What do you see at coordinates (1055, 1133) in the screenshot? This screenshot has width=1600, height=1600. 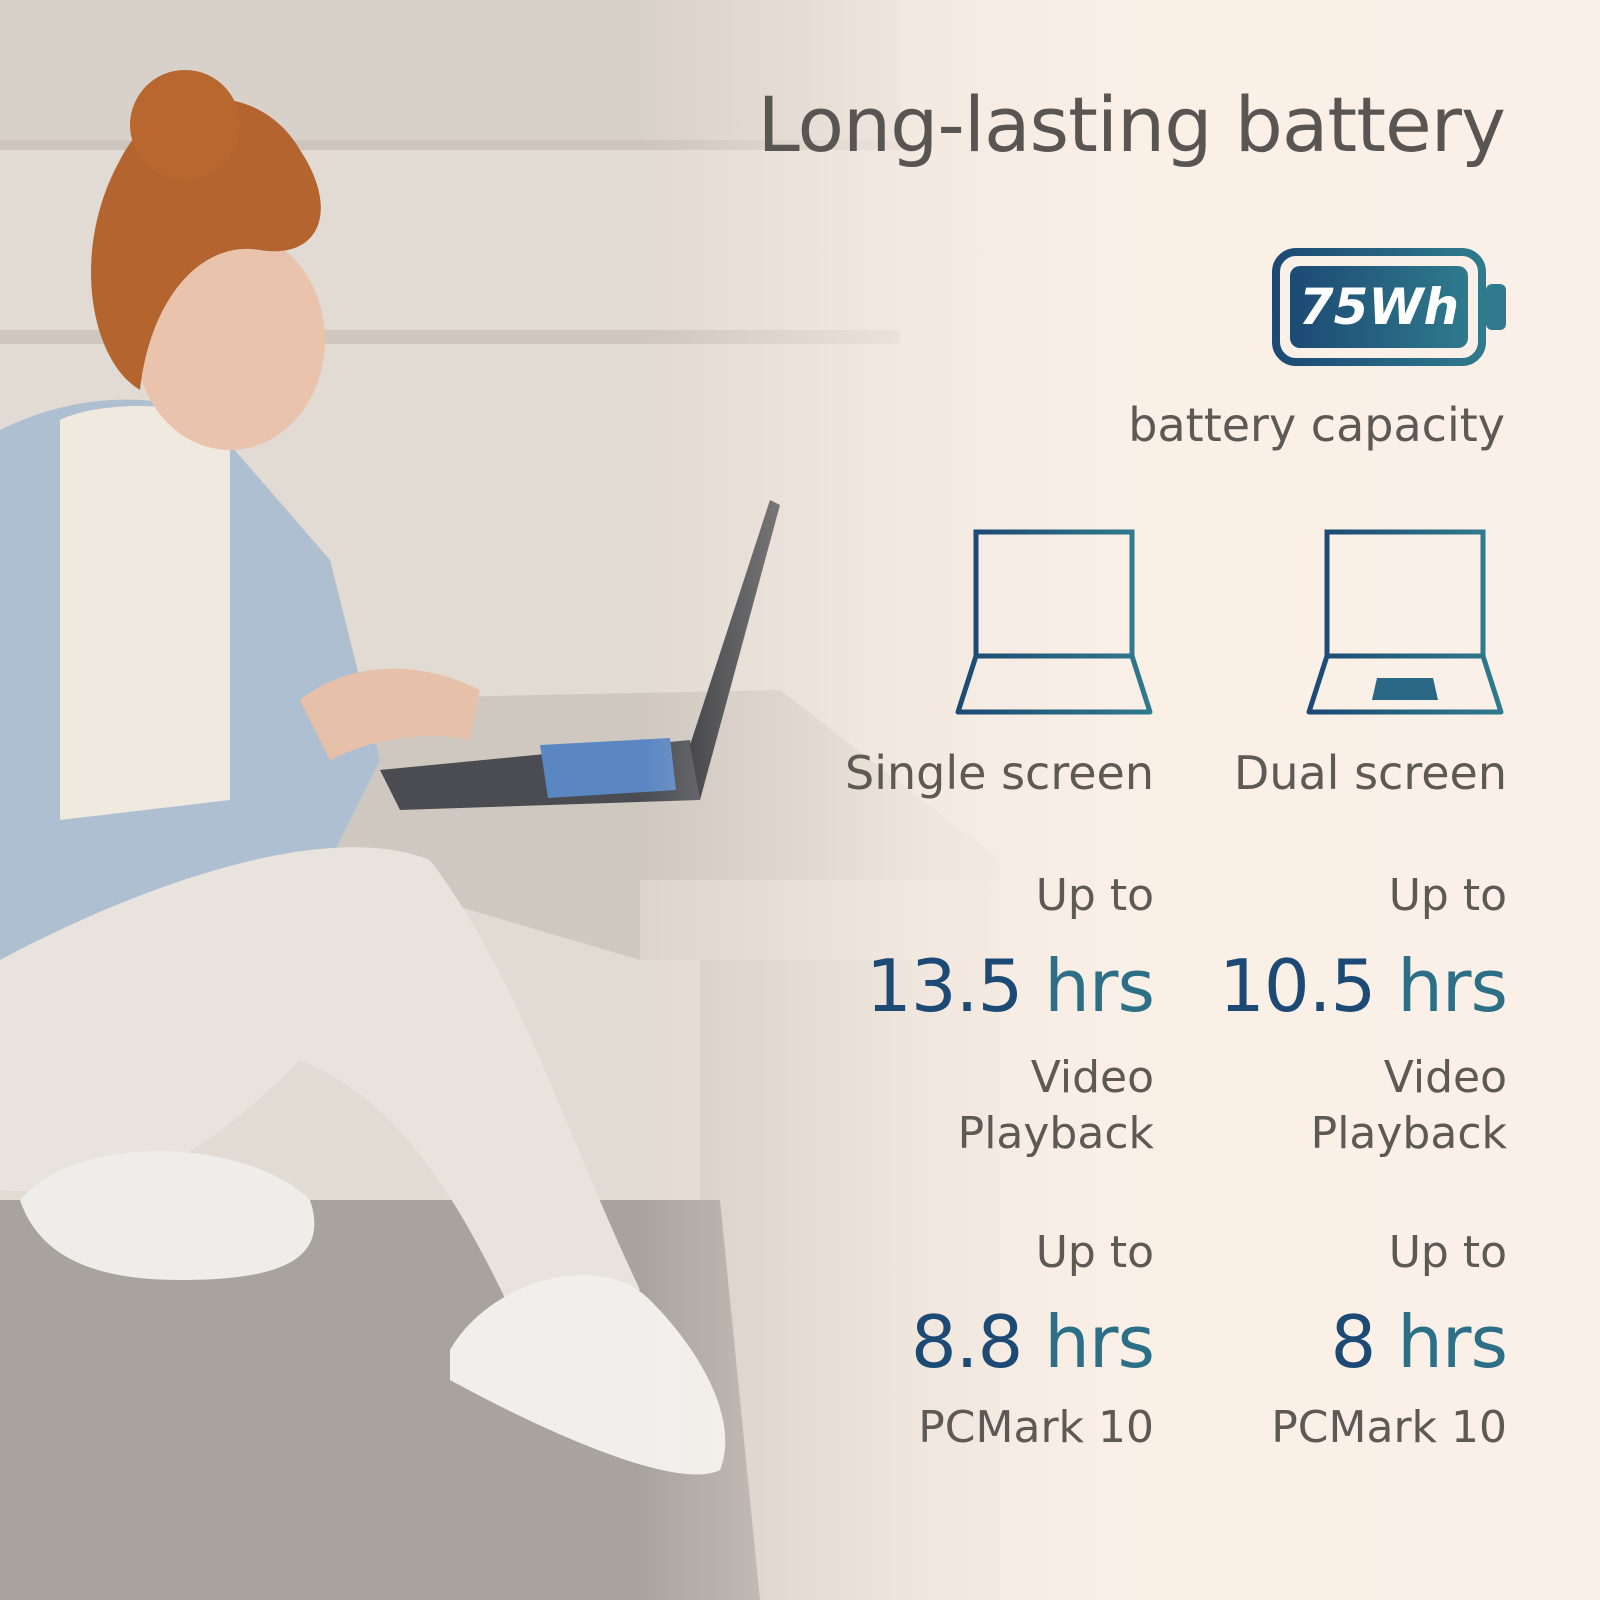 I see `single-video-label-line2: Playback` at bounding box center [1055, 1133].